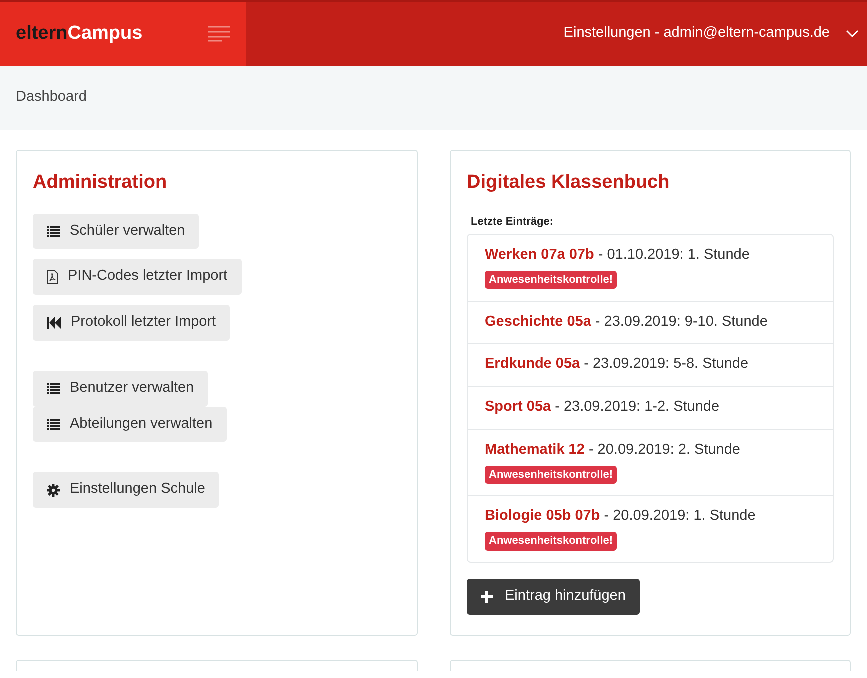  What do you see at coordinates (137, 277) in the screenshot?
I see `admin-button: PIN-Codes letzter Import` at bounding box center [137, 277].